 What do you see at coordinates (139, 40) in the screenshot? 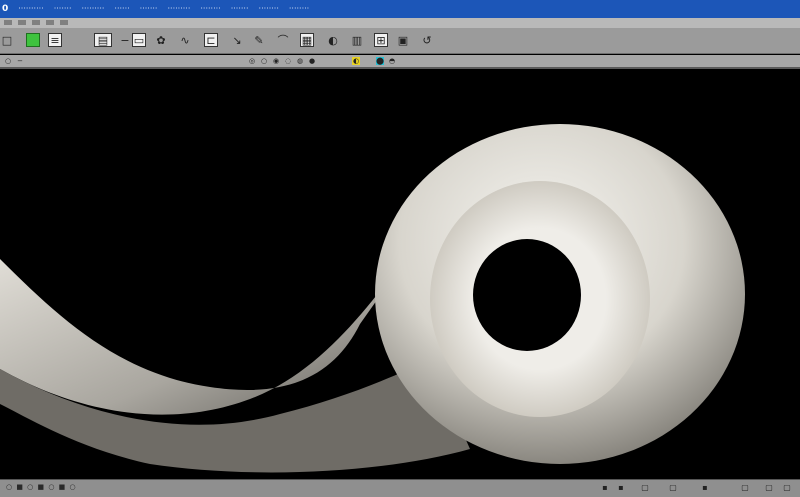
I see `selection-icon: ▭` at bounding box center [139, 40].